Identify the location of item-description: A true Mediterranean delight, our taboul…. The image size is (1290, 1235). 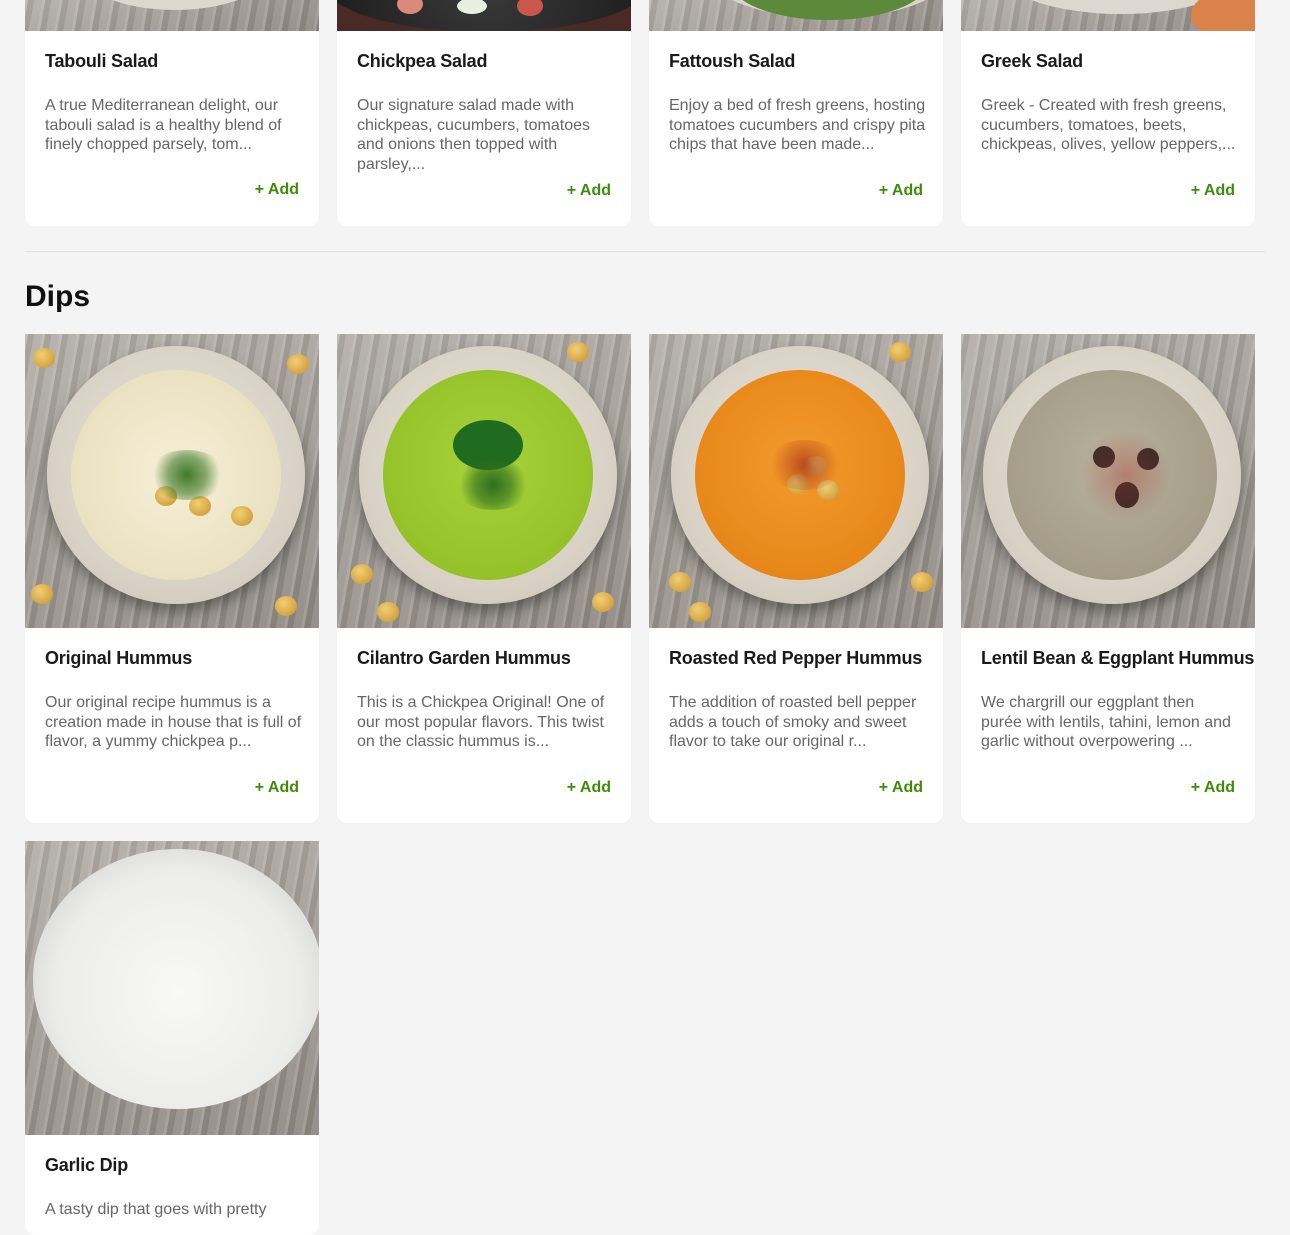
(163, 125).